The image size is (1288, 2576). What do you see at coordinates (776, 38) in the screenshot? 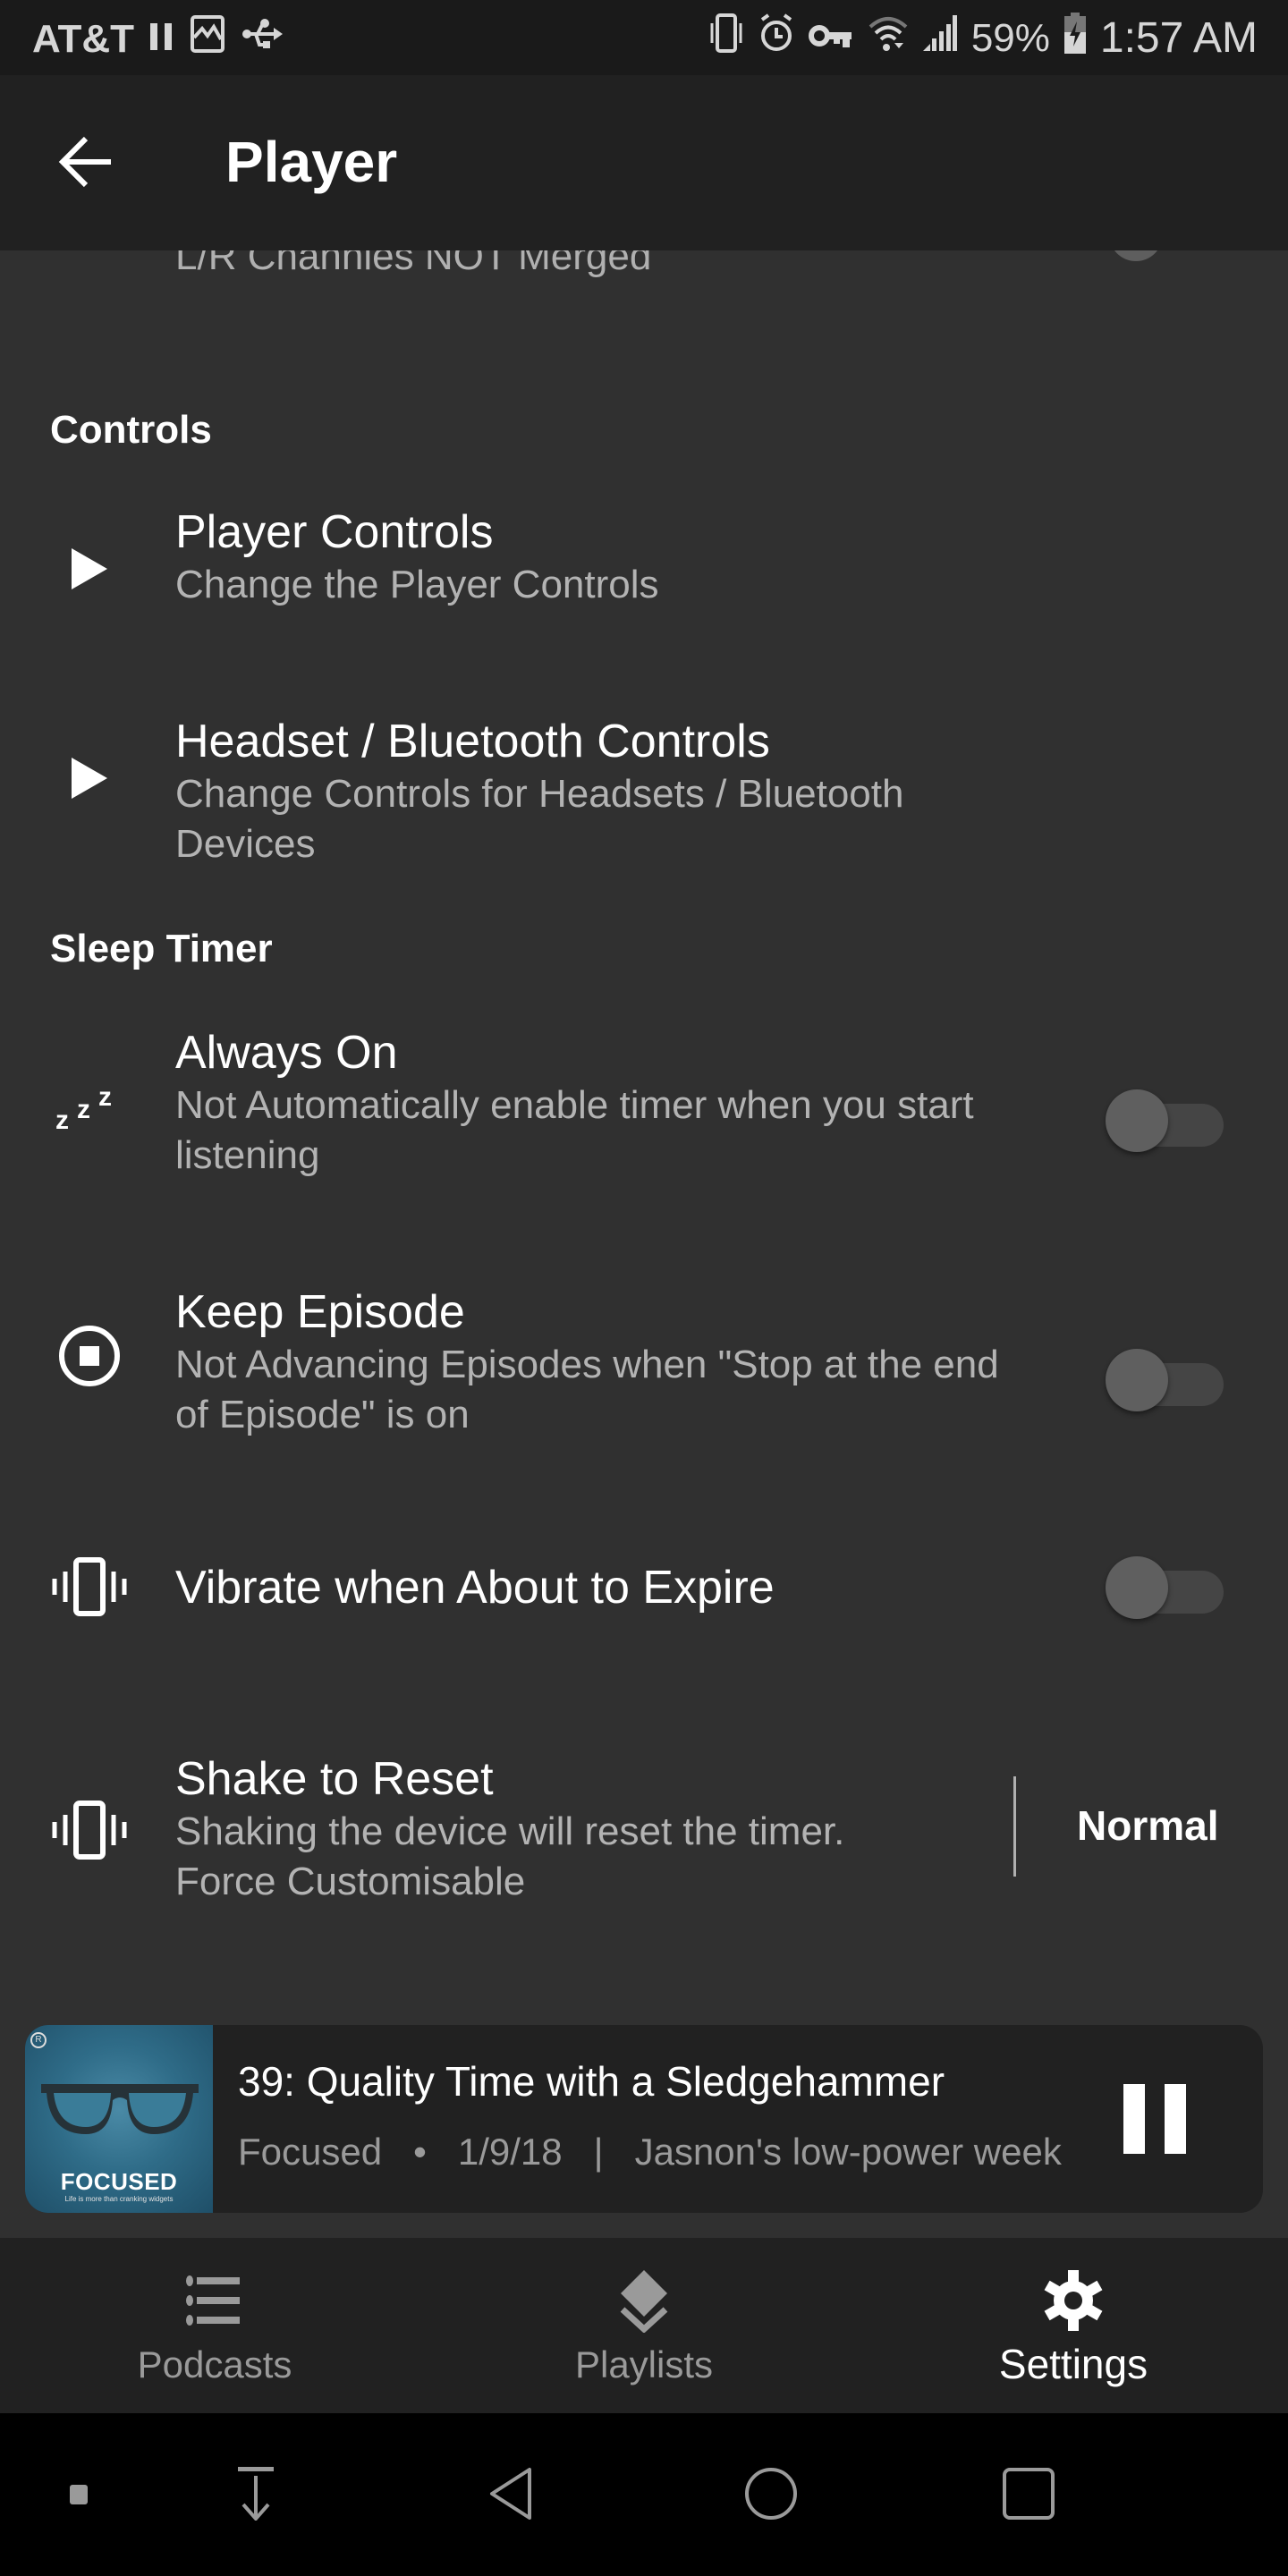
I see `alarm-icon` at bounding box center [776, 38].